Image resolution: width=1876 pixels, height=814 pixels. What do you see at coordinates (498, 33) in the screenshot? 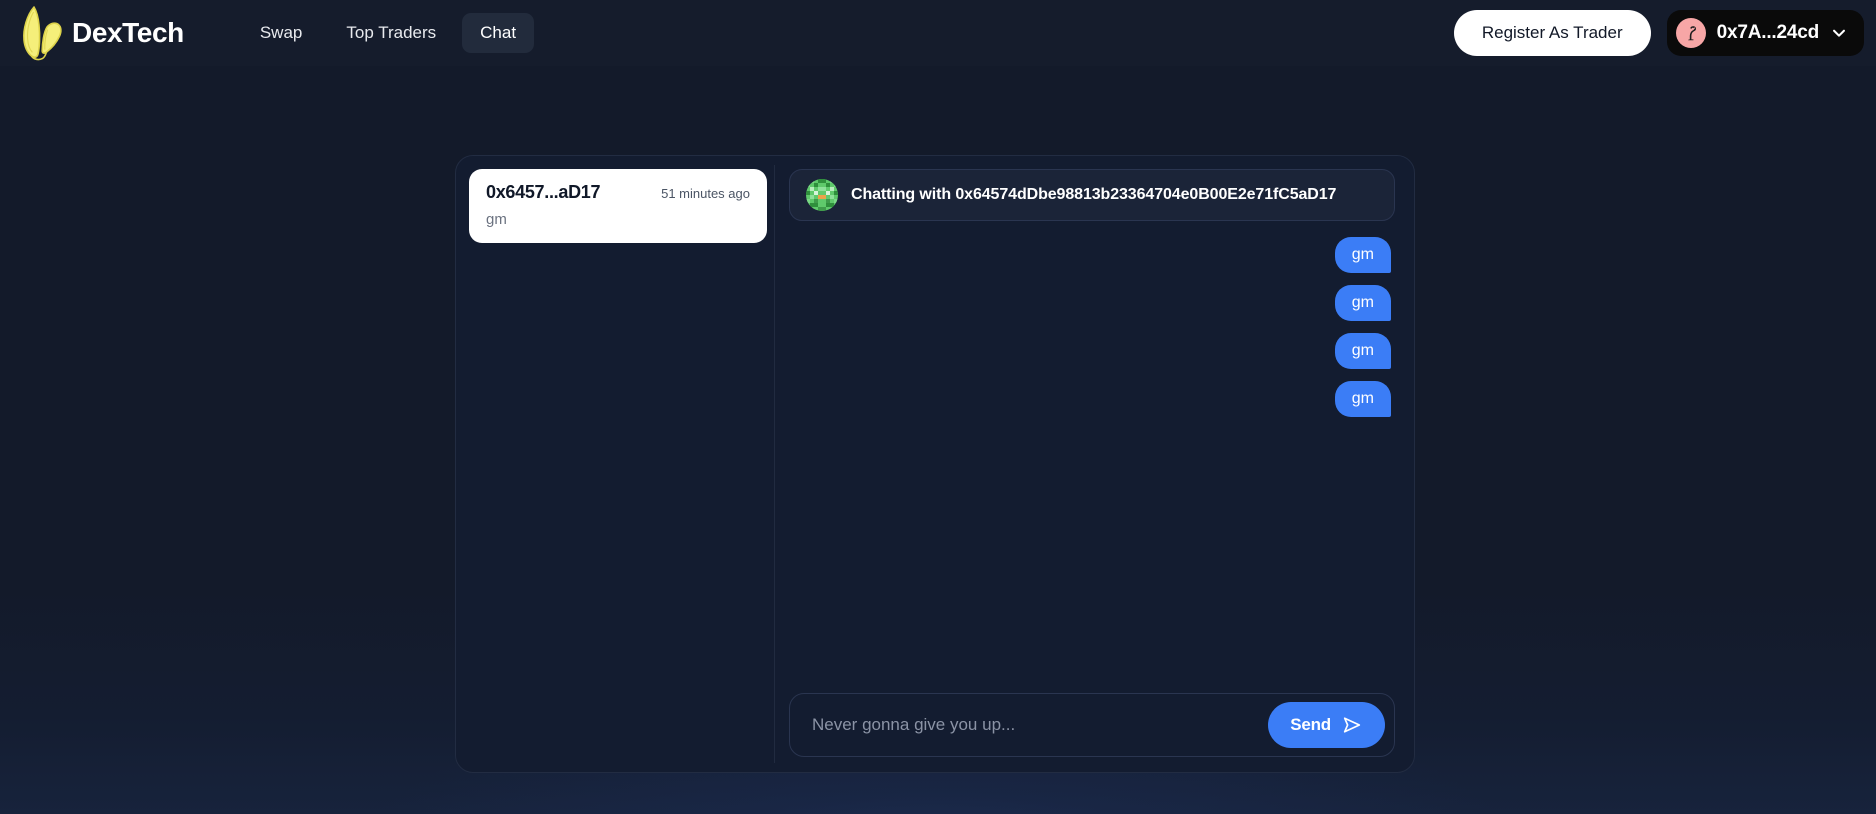
I see `nav-item-chat: Chat` at bounding box center [498, 33].